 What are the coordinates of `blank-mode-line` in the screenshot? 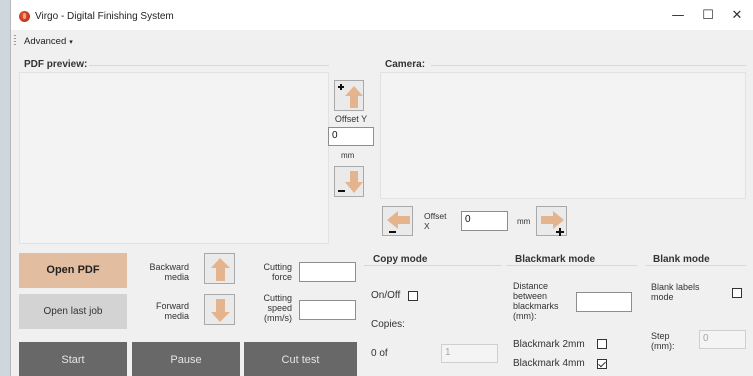 It's located at (696, 265).